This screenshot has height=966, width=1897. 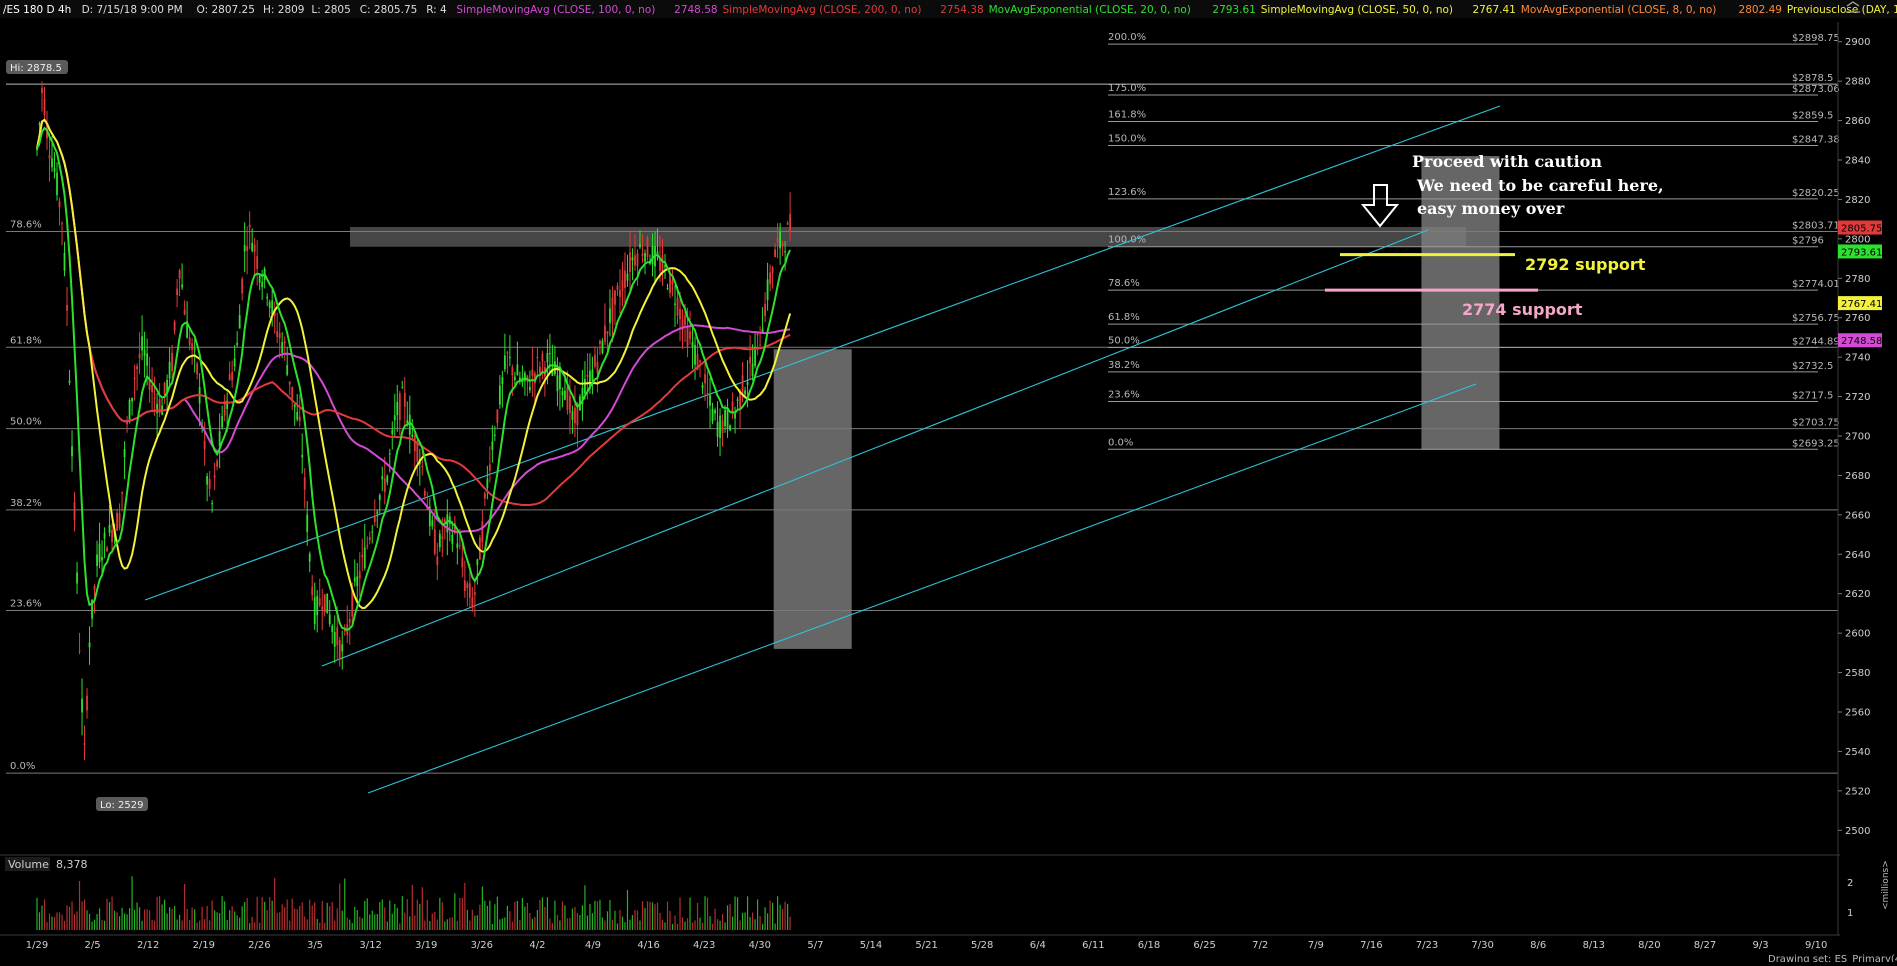 What do you see at coordinates (695, 10) in the screenshot?
I see `header-study-value: 2748.58` at bounding box center [695, 10].